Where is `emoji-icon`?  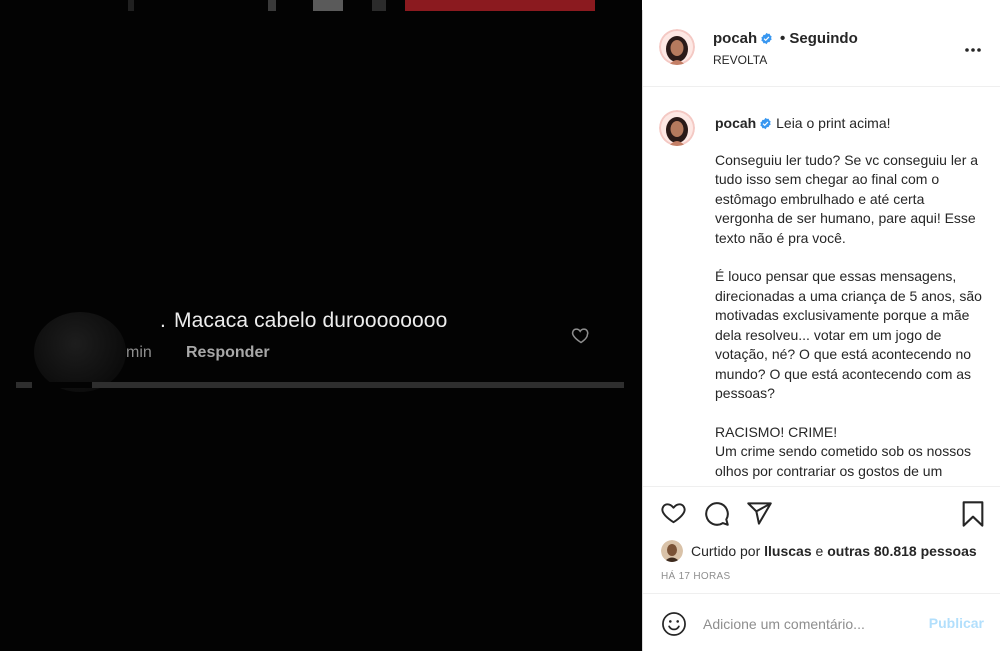
emoji-icon is located at coordinates (674, 624).